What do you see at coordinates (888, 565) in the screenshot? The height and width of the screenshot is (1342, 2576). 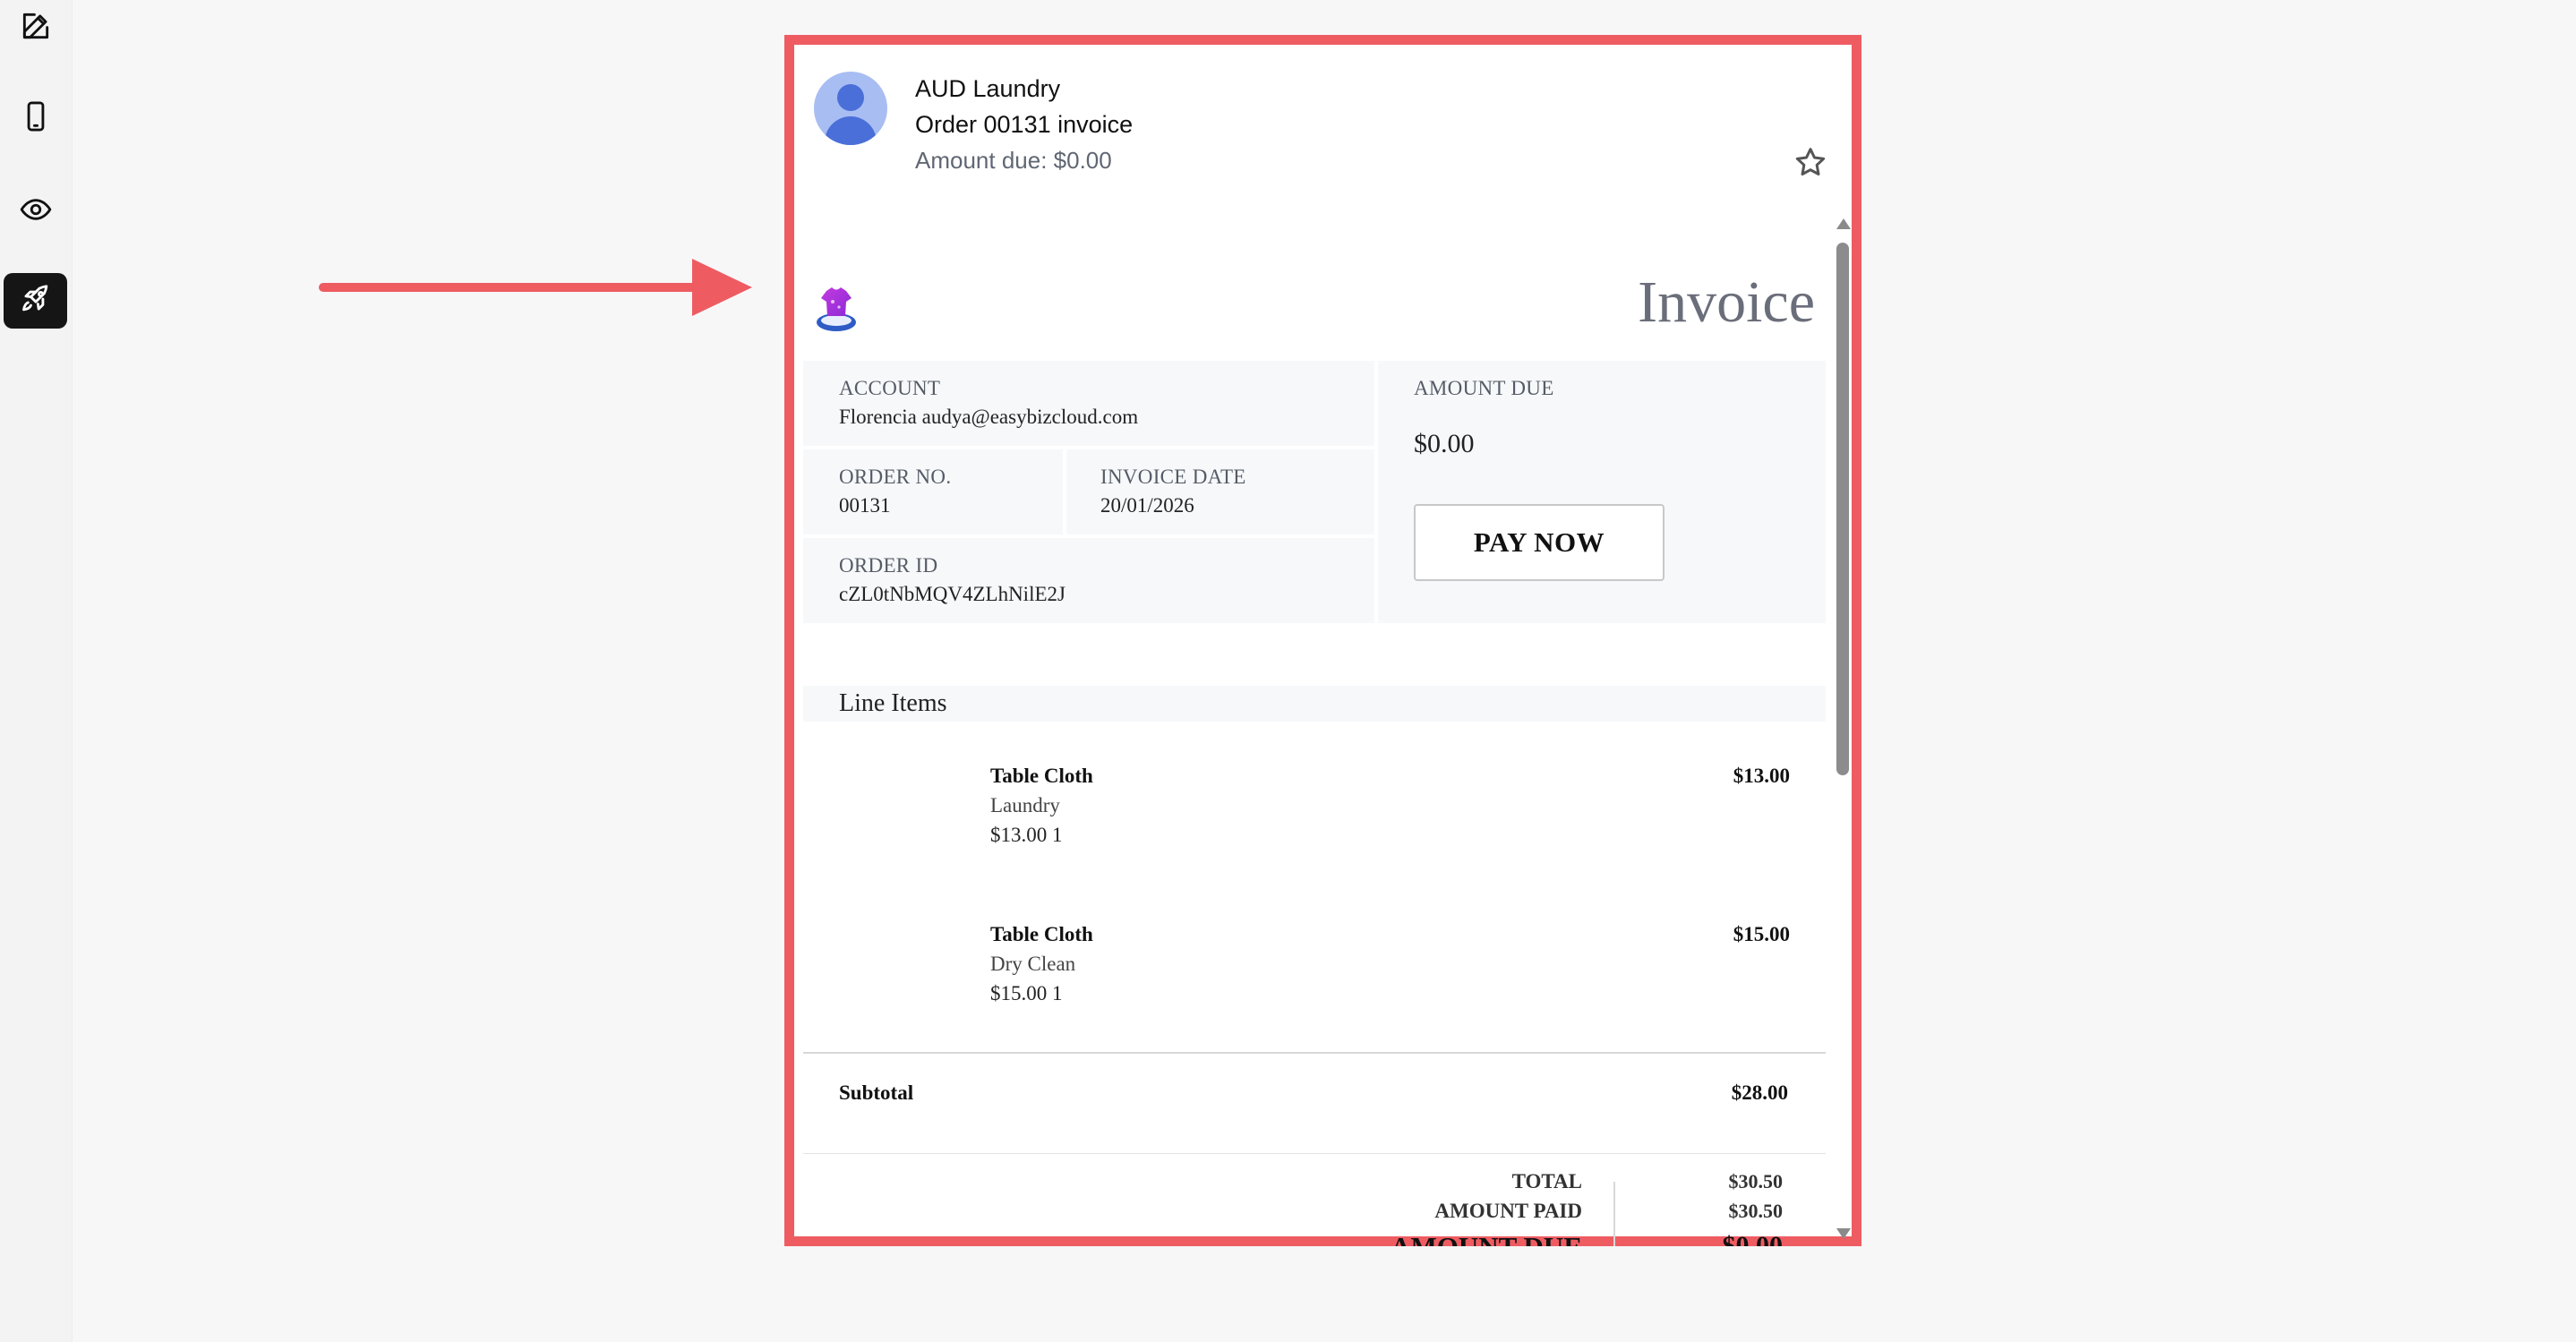 I see `order-id-label: ORDER ID` at bounding box center [888, 565].